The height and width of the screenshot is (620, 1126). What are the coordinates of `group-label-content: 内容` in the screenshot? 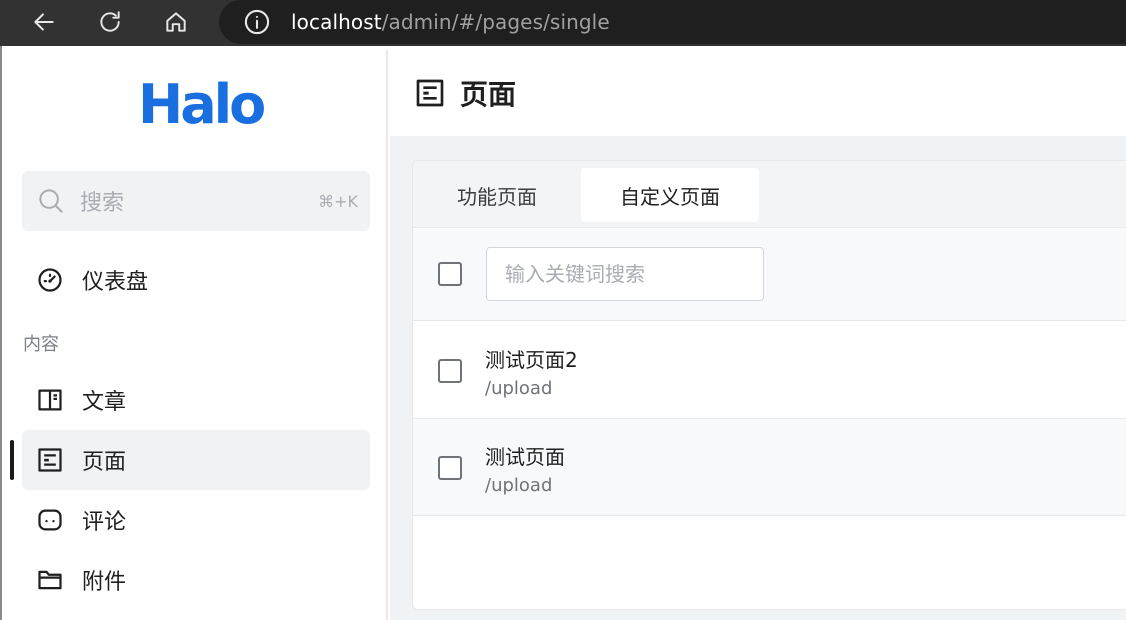 It's located at (41, 344).